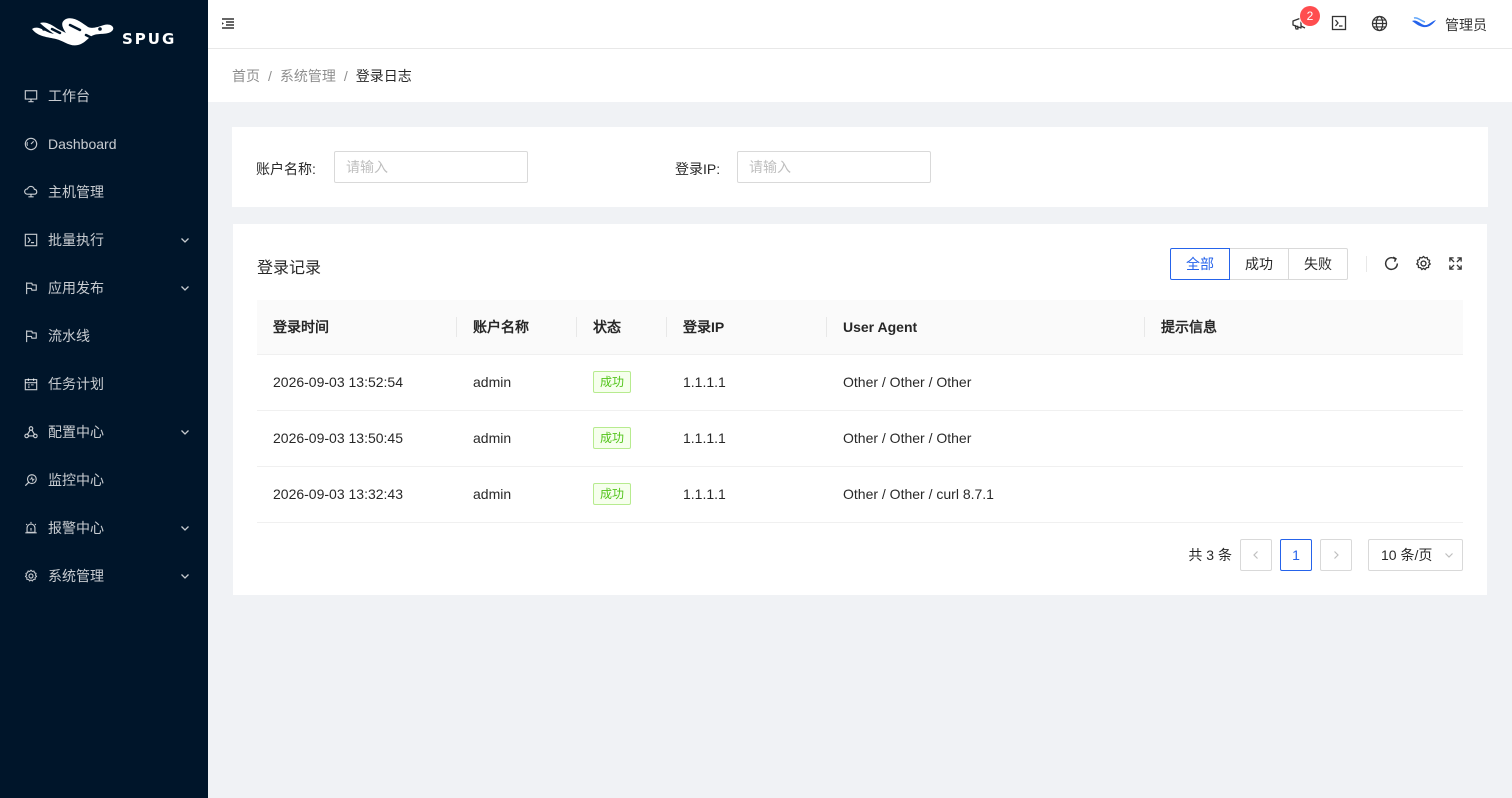 This screenshot has height=798, width=1512. Describe the element at coordinates (1296, 555) in the screenshot. I see `page-button-1: 1` at that location.